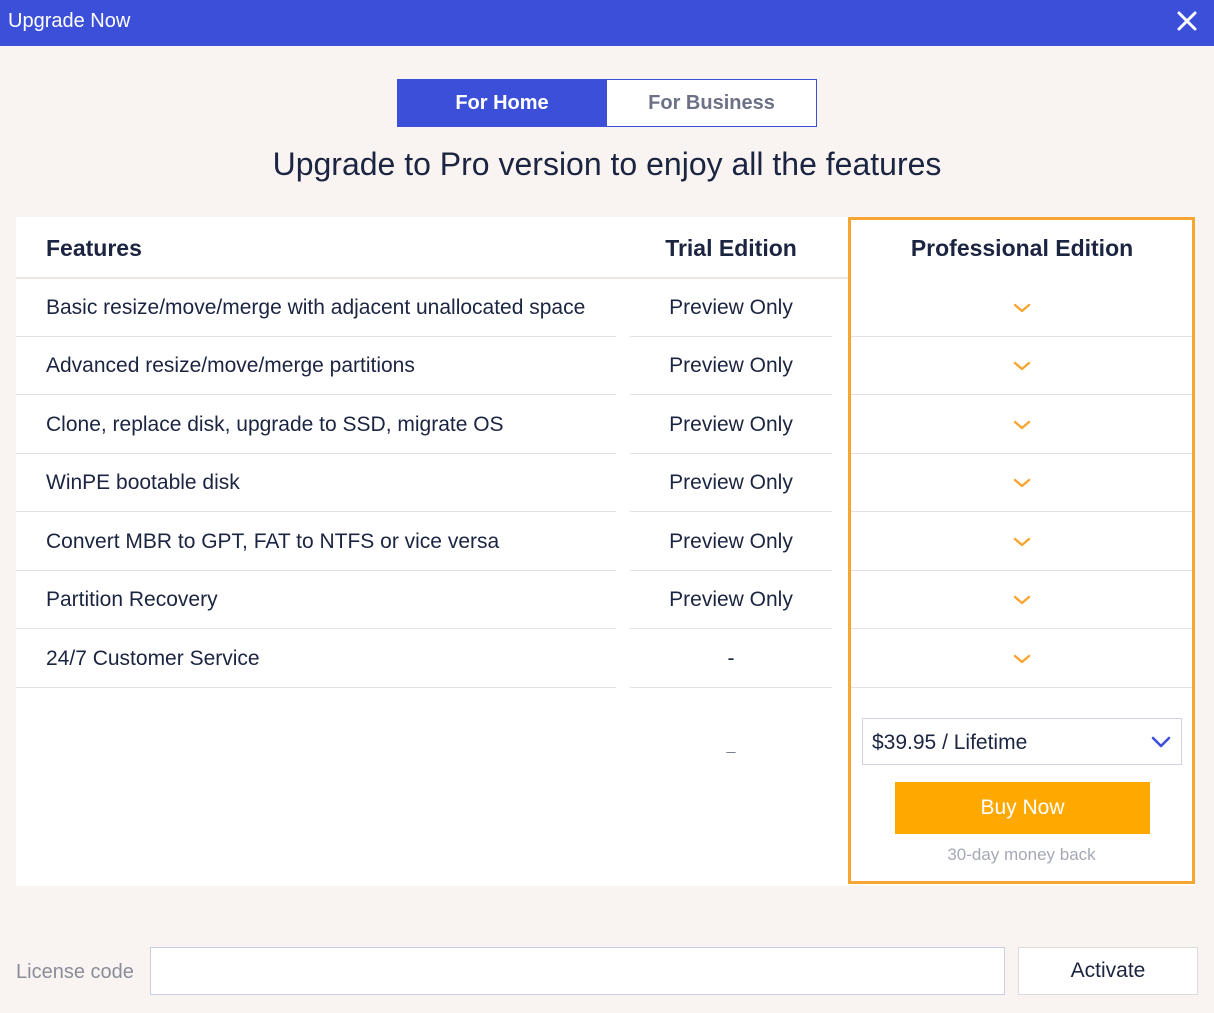 This screenshot has width=1214, height=1013. Describe the element at coordinates (143, 482) in the screenshot. I see `feature-name: WinPE bootable disk` at that location.